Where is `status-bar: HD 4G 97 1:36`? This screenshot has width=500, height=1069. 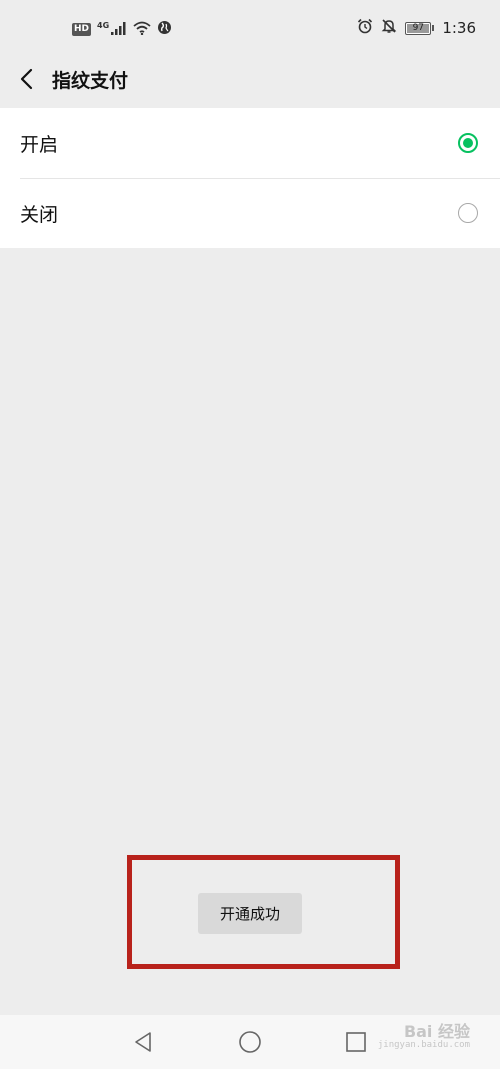 status-bar: HD 4G 97 1:36 is located at coordinates (250, 26).